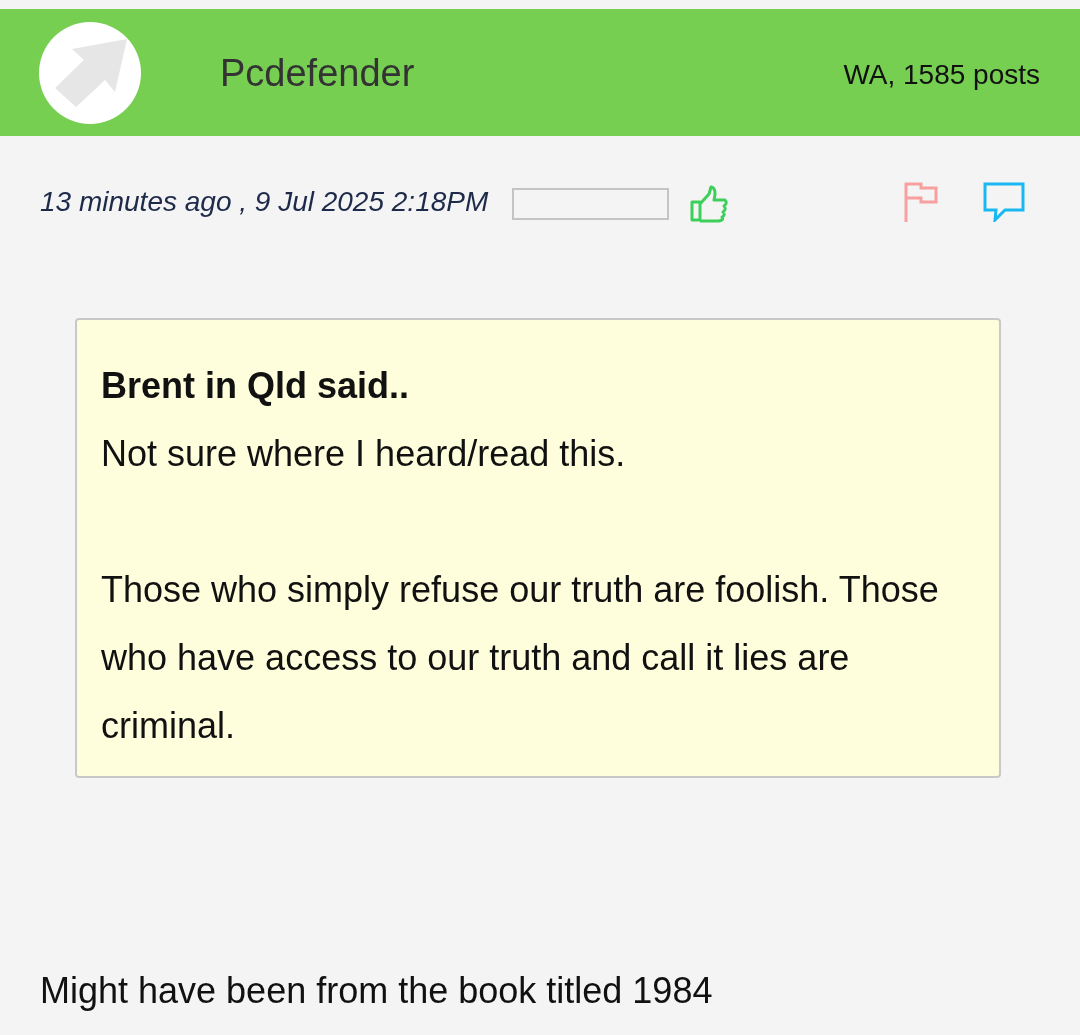 The image size is (1080, 1035). What do you see at coordinates (256, 386) in the screenshot?
I see `quote-author: Brent in Qld said..` at bounding box center [256, 386].